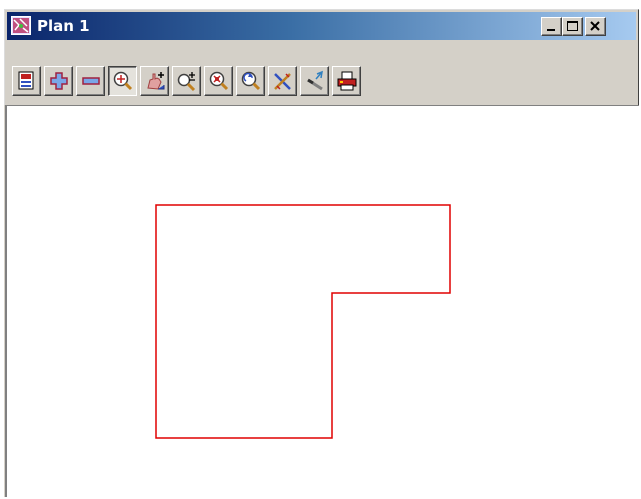  I want to click on print-icon, so click(347, 81).